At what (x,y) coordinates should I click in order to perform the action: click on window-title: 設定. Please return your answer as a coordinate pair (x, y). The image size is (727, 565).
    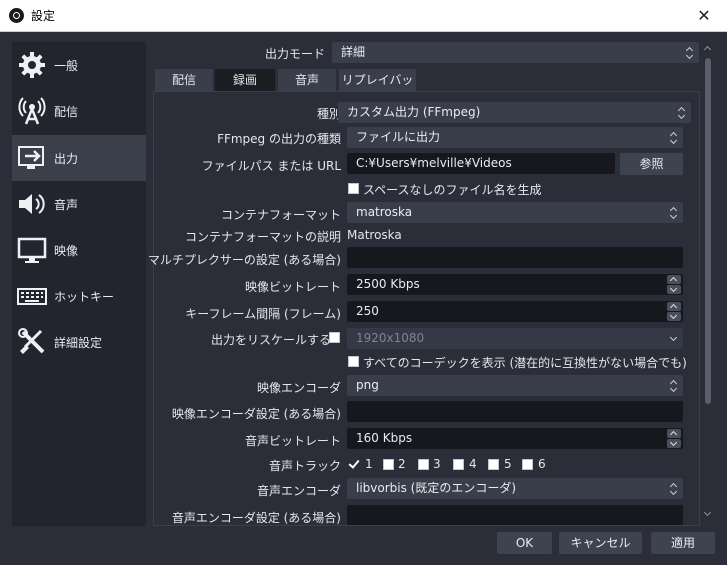
    Looking at the image, I should click on (43, 16).